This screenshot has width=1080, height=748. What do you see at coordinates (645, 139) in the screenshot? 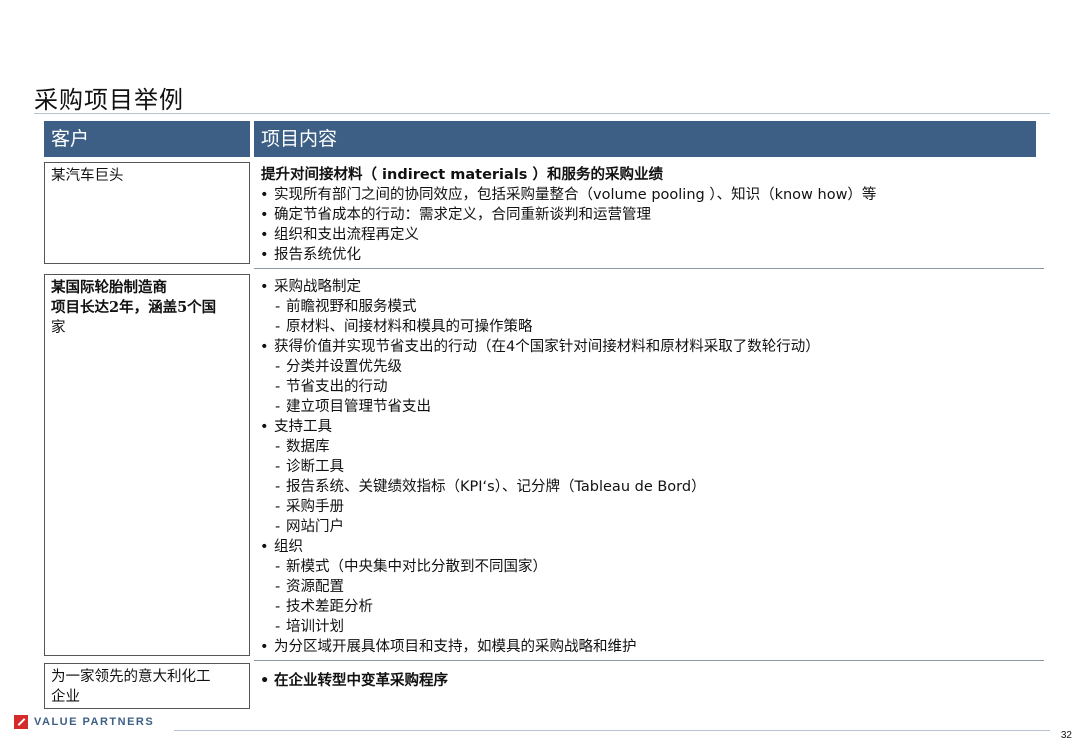
I see `column-header-content: 项目内容` at bounding box center [645, 139].